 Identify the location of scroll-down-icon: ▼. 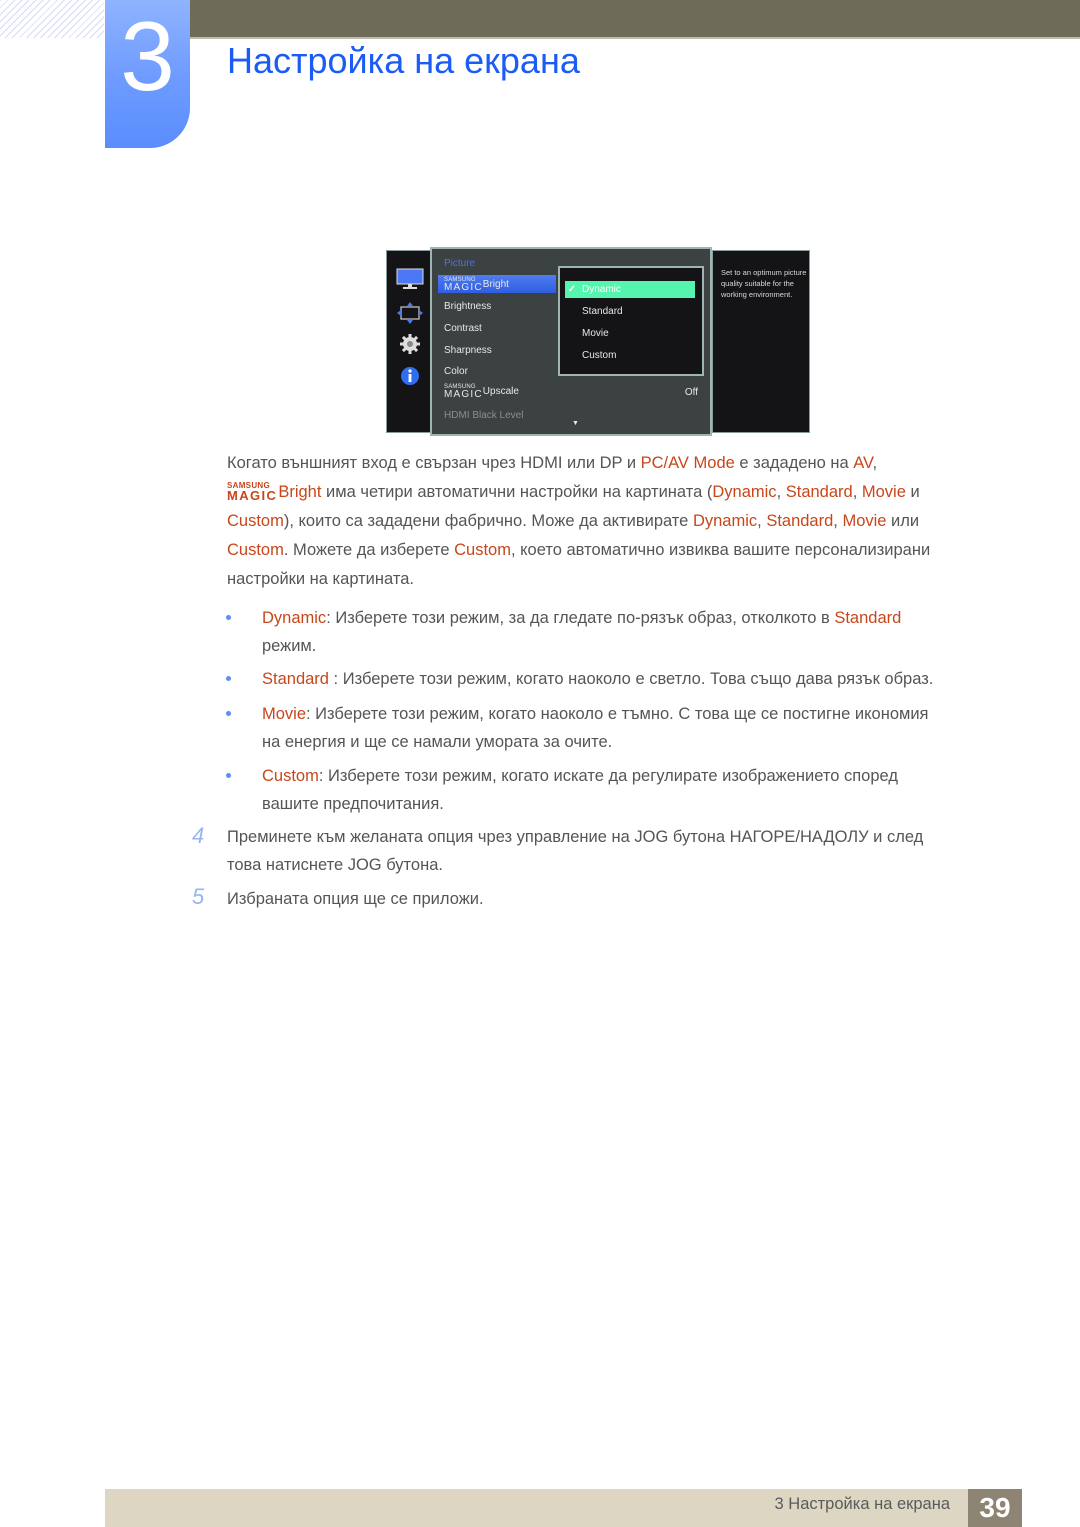
(575, 423).